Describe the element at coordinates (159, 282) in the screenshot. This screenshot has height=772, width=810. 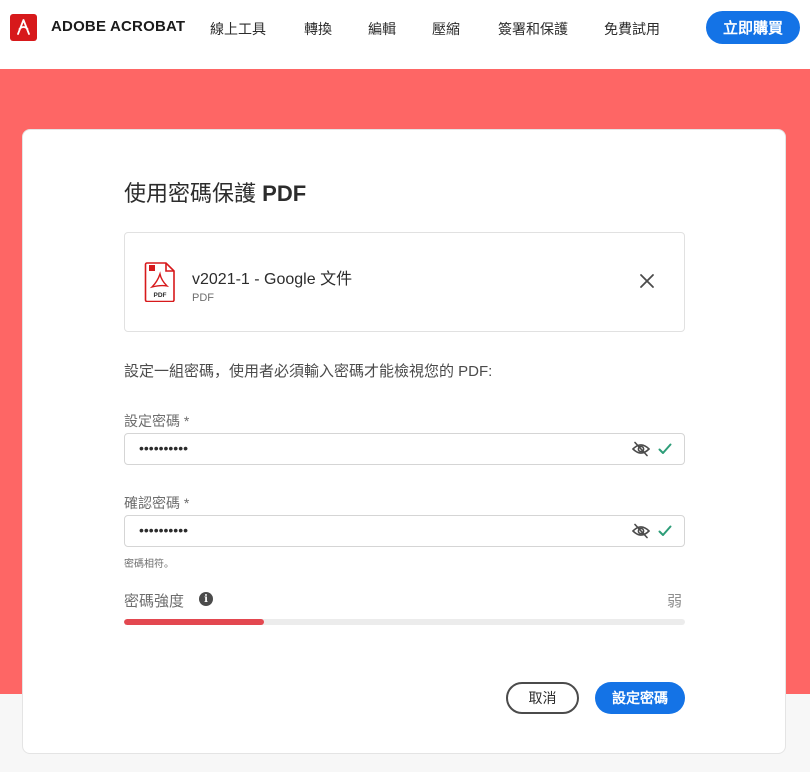
I see `pdf-file-icon: PDF` at that location.